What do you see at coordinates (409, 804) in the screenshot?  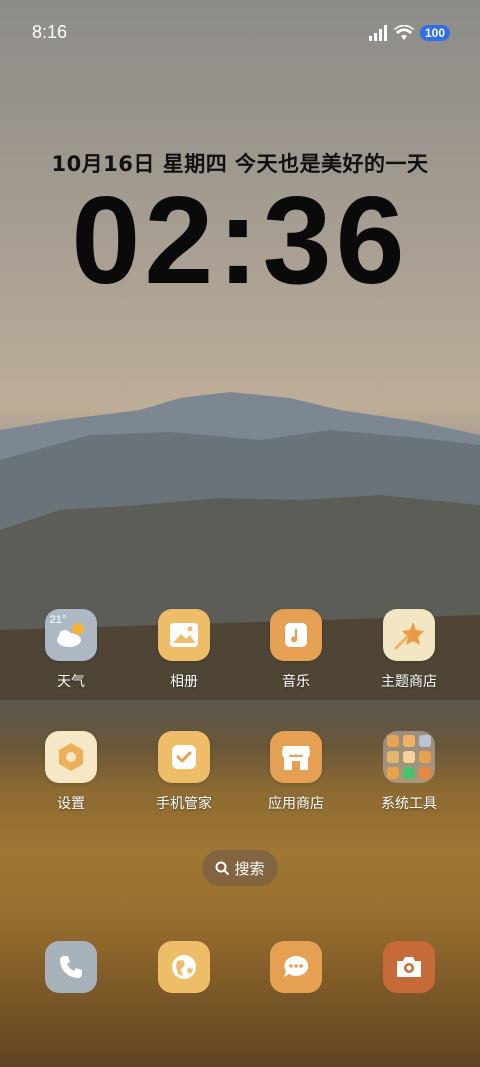 I see `app-label: 系统工具` at bounding box center [409, 804].